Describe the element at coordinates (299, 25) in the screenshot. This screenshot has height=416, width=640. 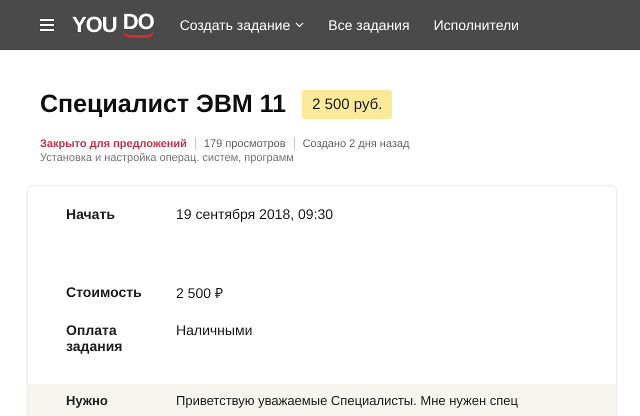
I see `chevron-down-icon` at that location.